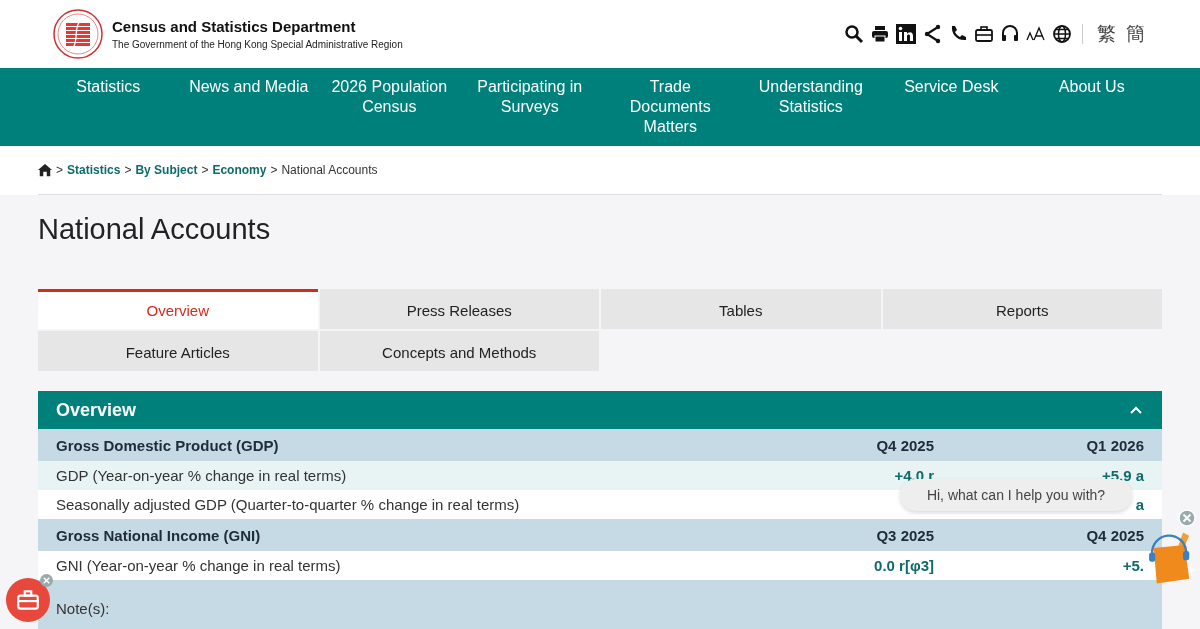 The image size is (1200, 629). Describe the element at coordinates (234, 26) in the screenshot. I see `site-title: Census and Statistics Department` at that location.